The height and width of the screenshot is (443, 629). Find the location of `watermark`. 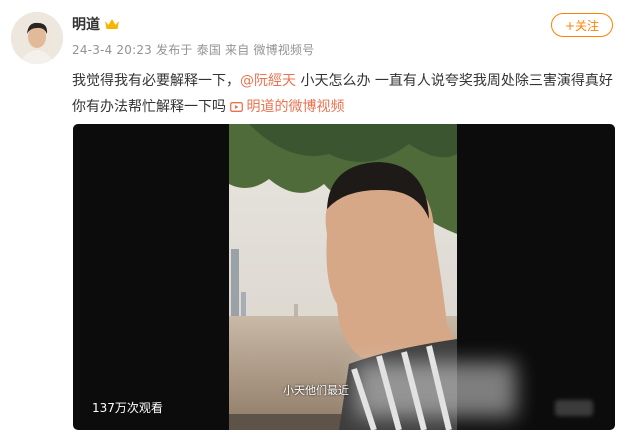

watermark is located at coordinates (574, 408).